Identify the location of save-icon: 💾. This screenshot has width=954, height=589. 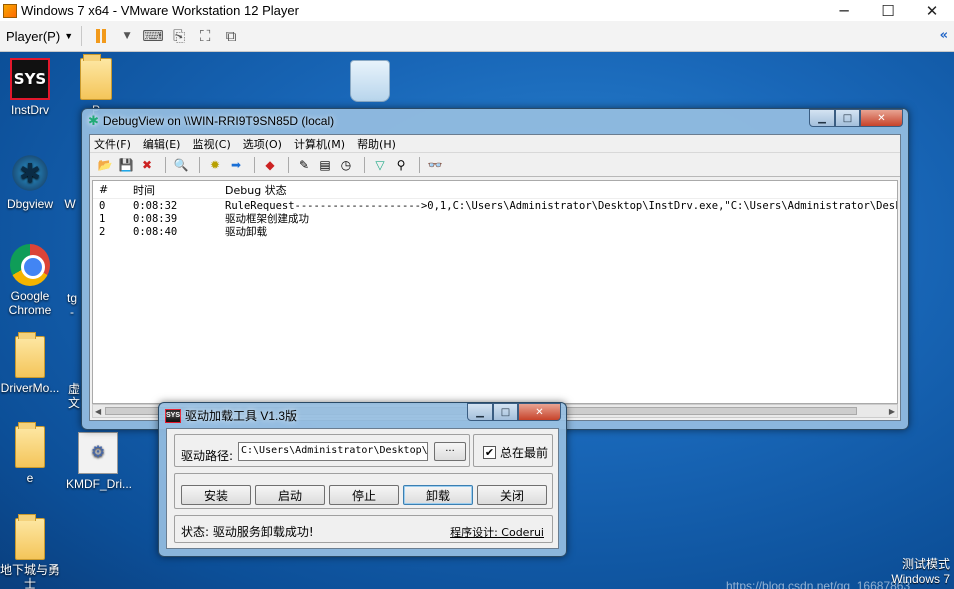
(126, 165).